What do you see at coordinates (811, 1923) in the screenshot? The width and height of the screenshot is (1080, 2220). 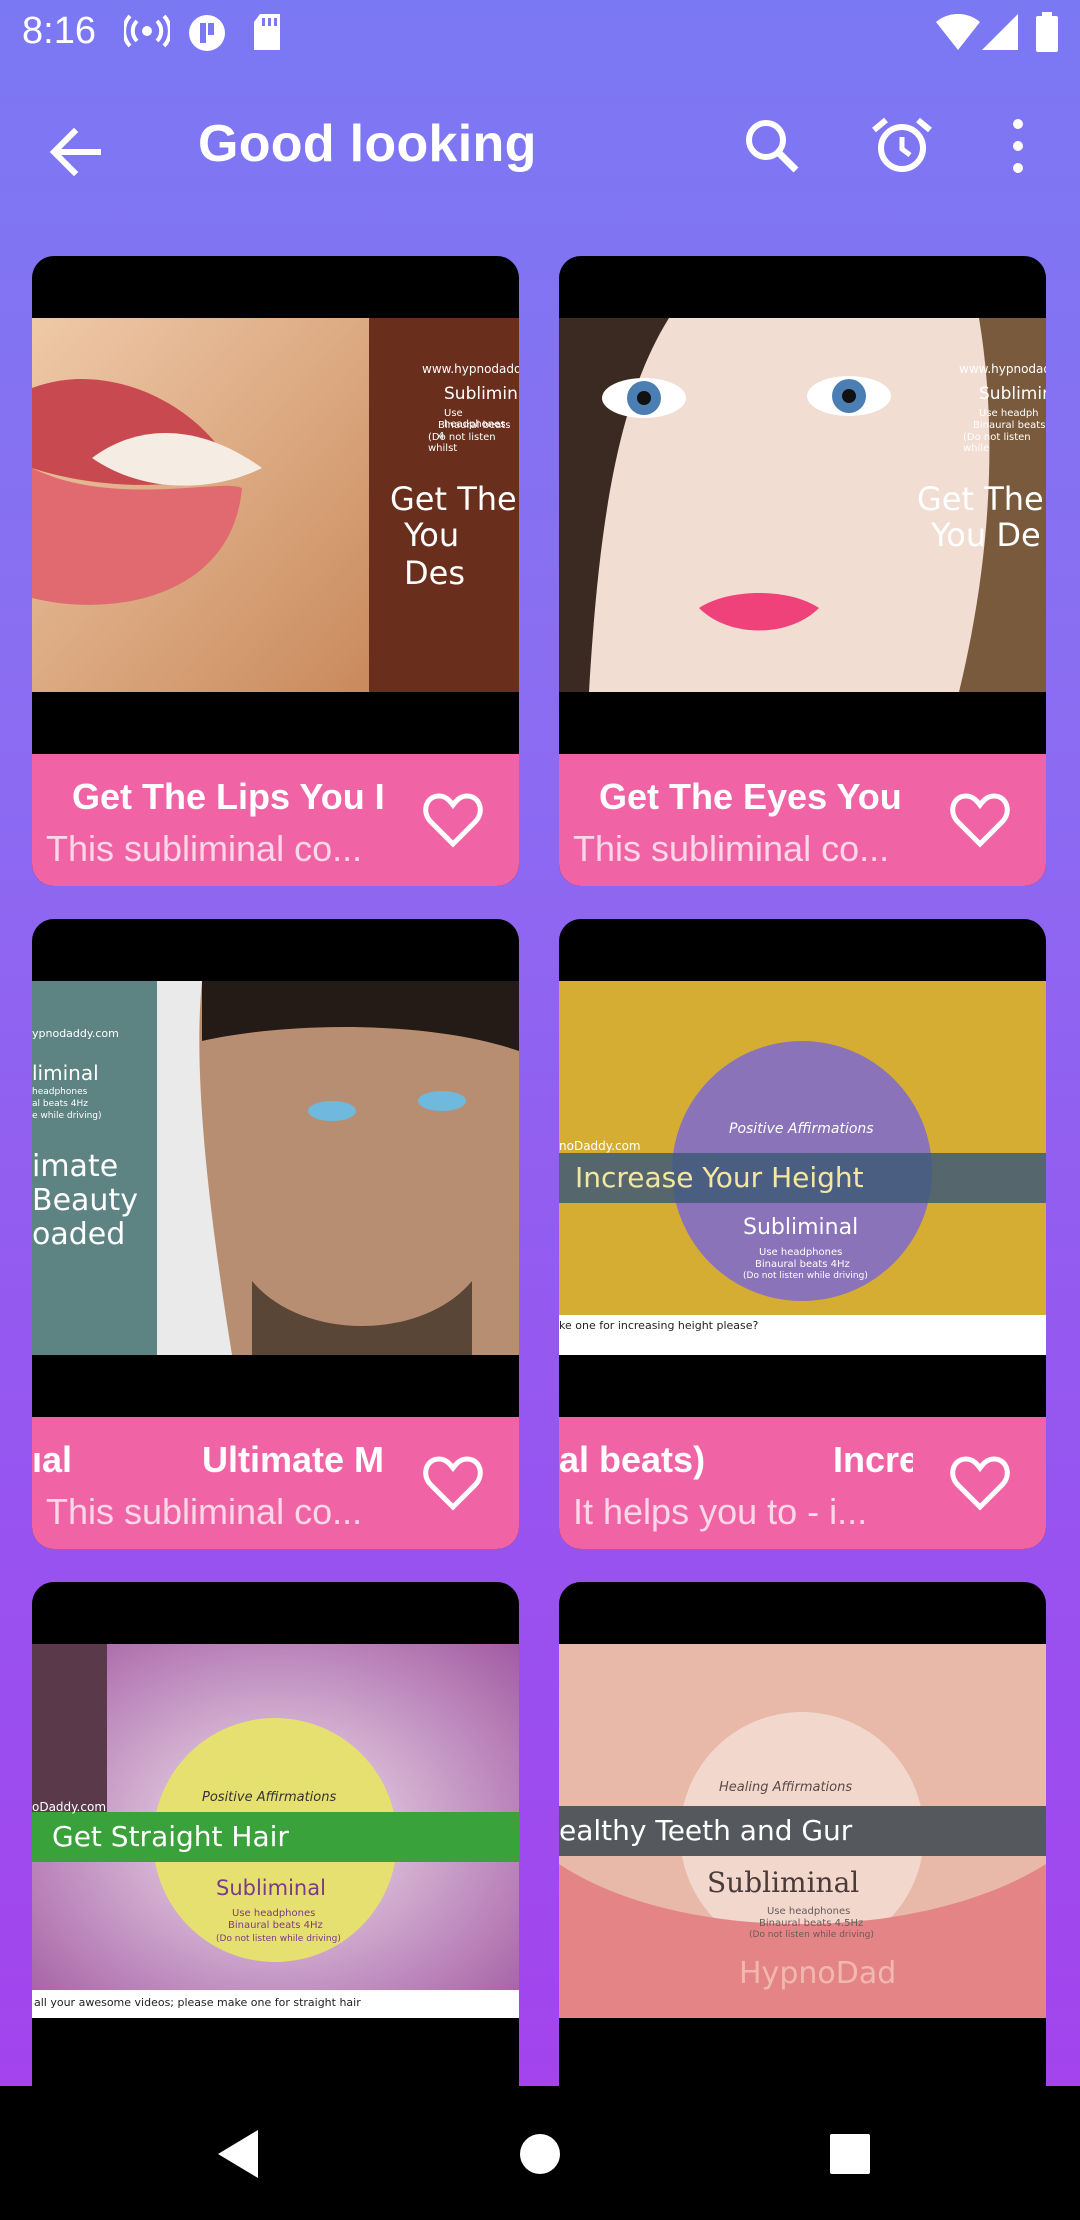 I see `thumb-text: Binaural beats 4.5Hz` at bounding box center [811, 1923].